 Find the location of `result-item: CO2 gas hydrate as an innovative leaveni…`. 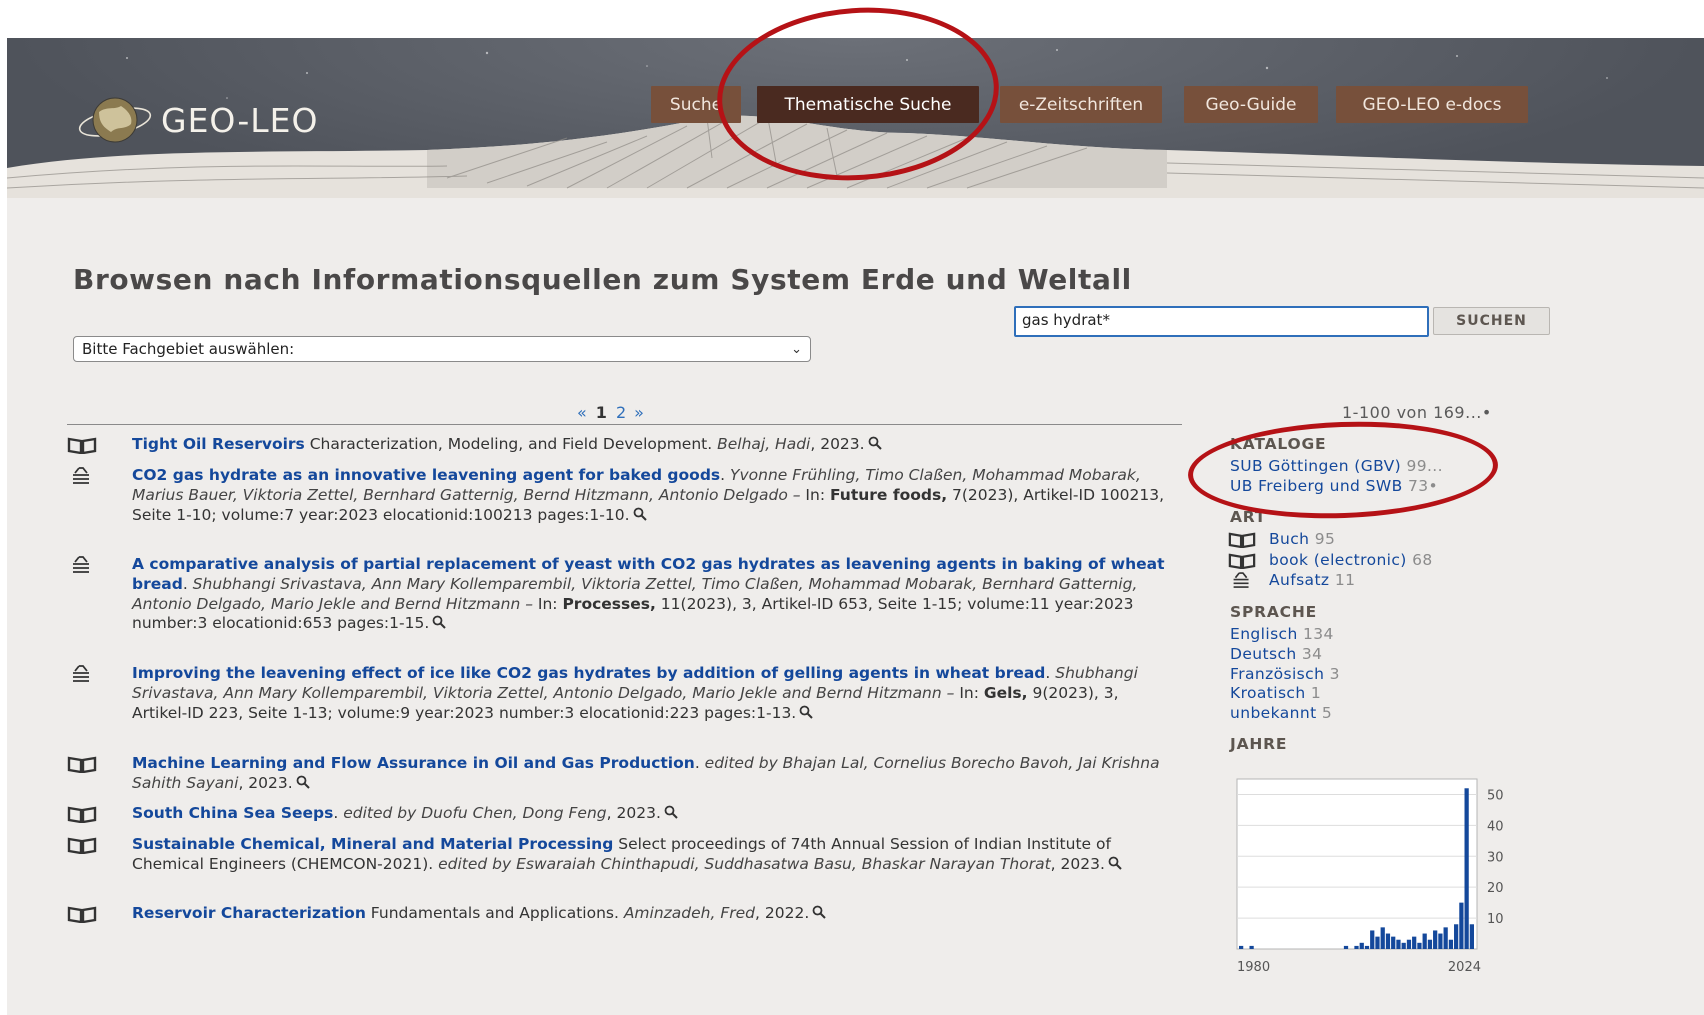

result-item: CO2 gas hydrate as an innovative leaveni… is located at coordinates (617, 495).